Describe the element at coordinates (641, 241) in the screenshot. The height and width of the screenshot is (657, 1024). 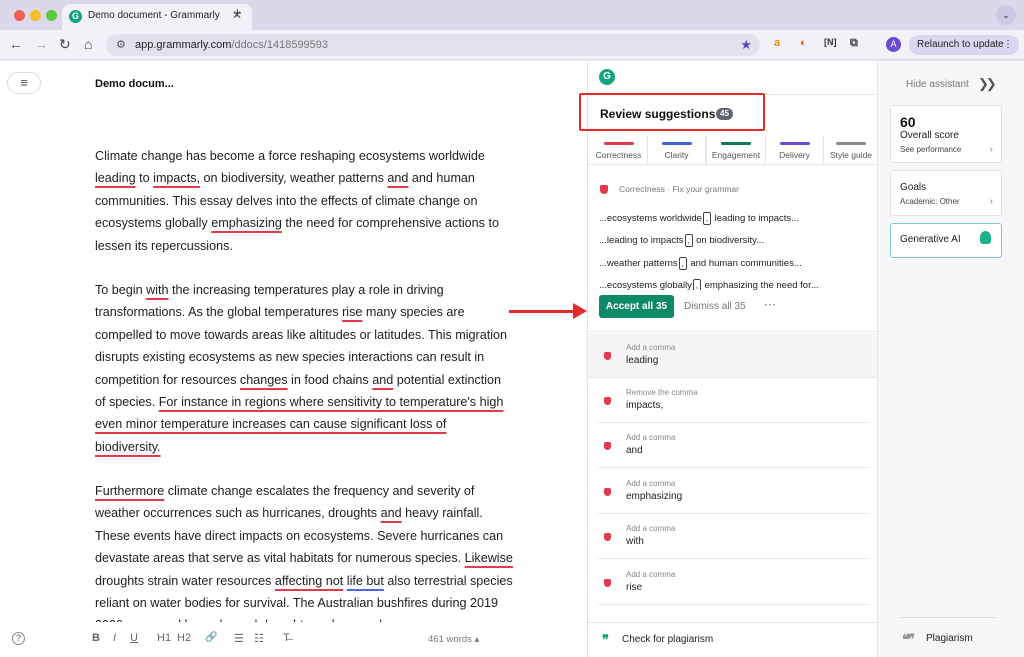
I see `preview-before: ...leading to impacts` at that location.